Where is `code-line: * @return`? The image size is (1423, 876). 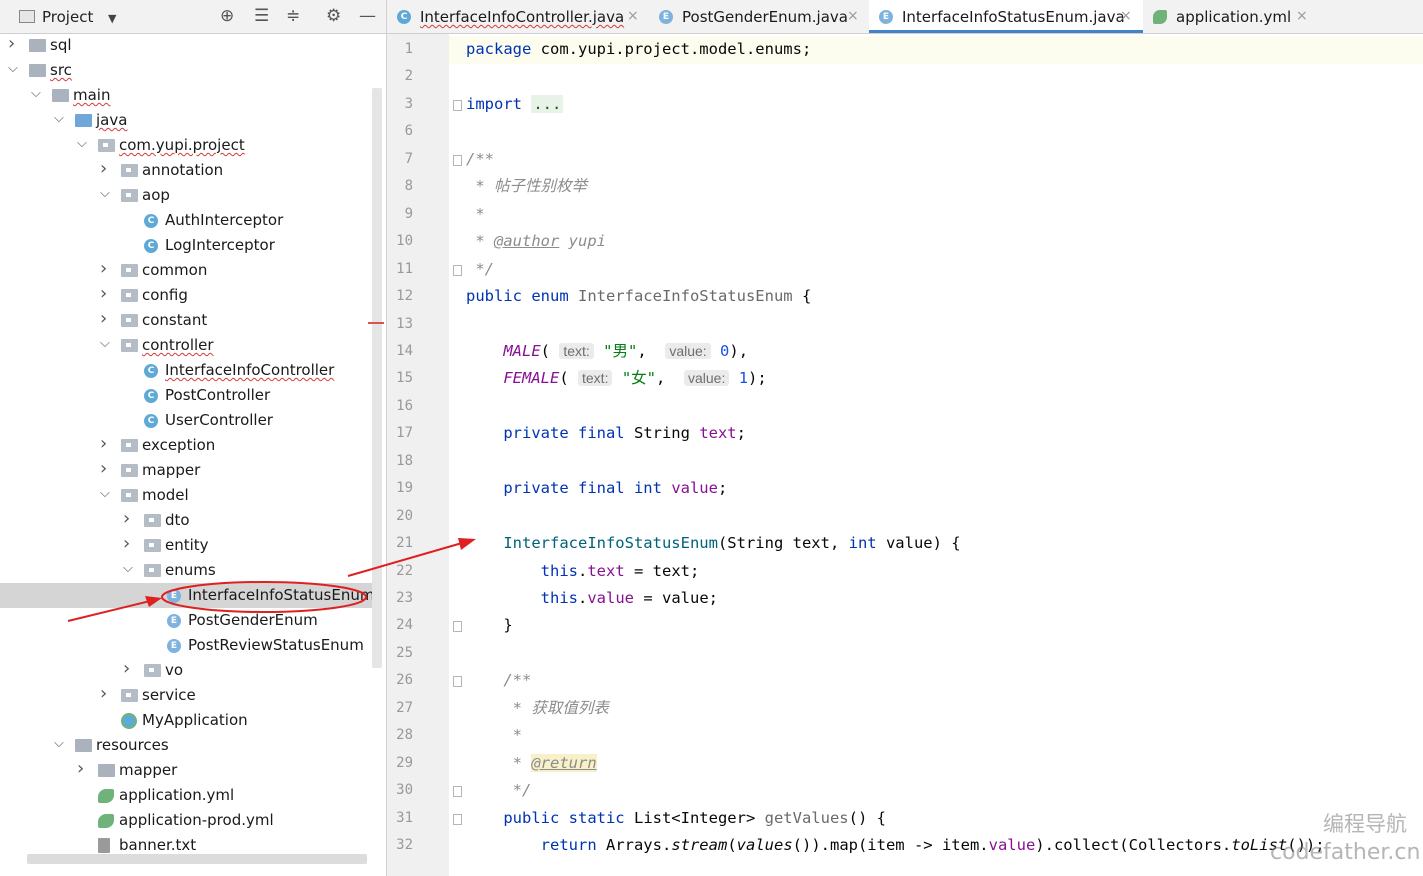
code-line: * @return is located at coordinates (531, 763).